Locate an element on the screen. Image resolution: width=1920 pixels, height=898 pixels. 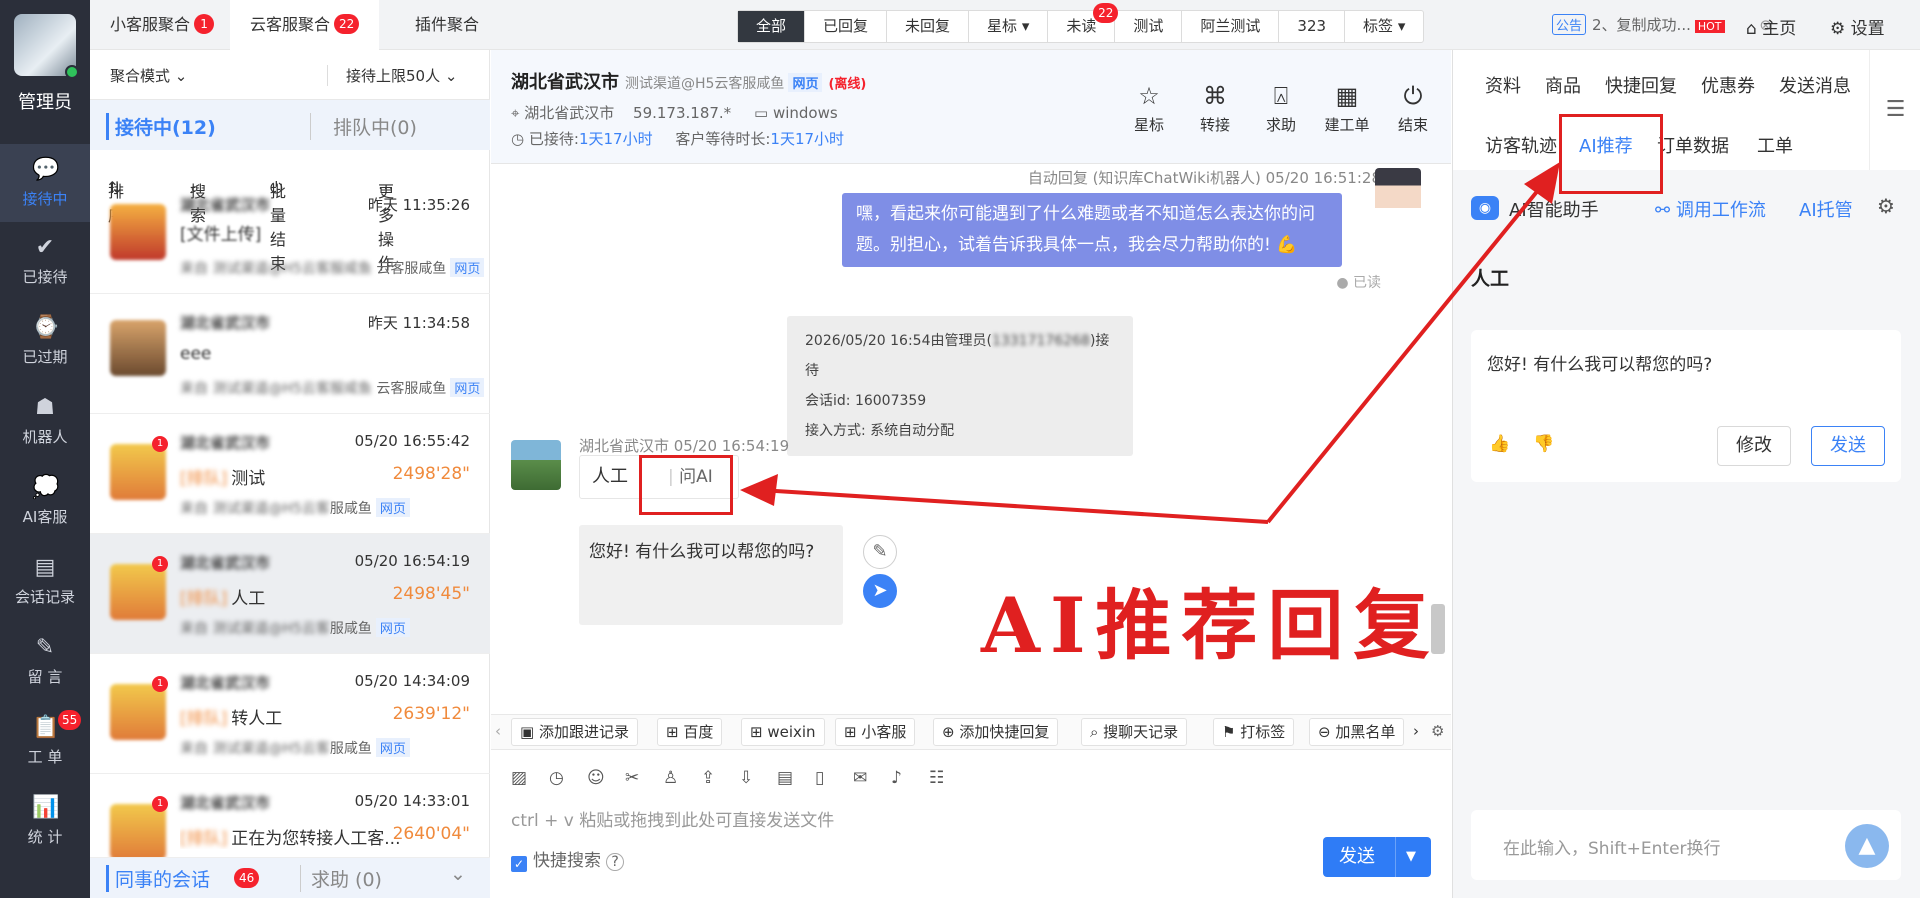
clipboard-icon: ▤ is located at coordinates (796, 778).